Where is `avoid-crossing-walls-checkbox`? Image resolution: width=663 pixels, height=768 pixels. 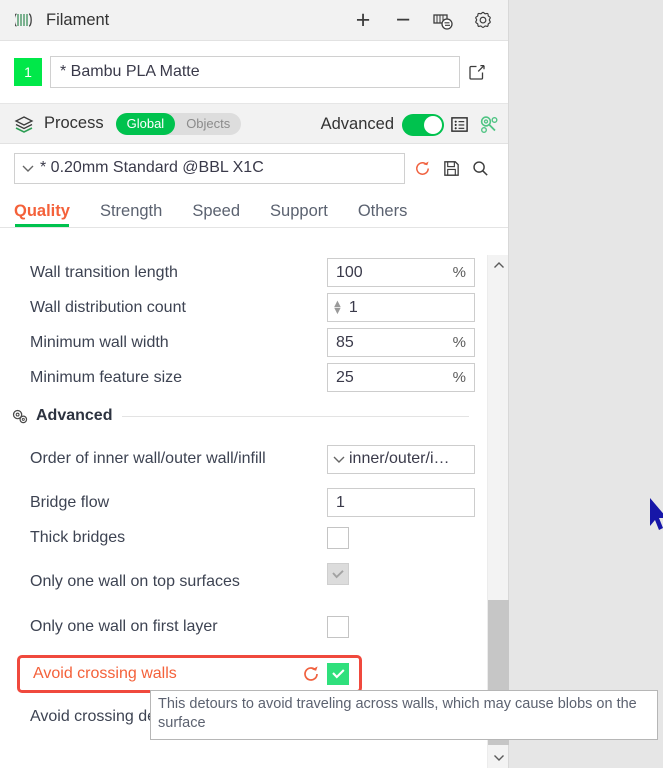
avoid-crossing-walls-checkbox is located at coordinates (338, 674).